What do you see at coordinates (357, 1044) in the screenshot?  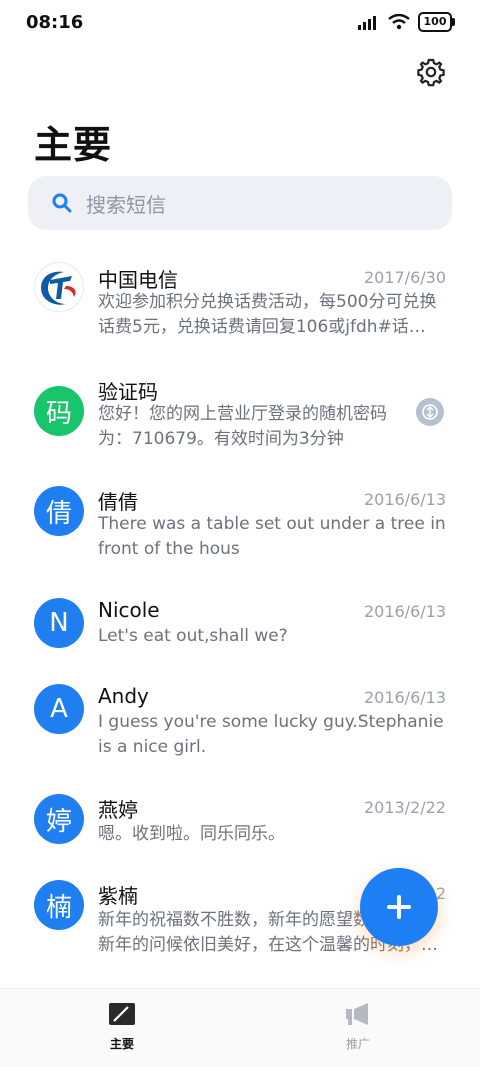 I see `tab-label: 推广` at bounding box center [357, 1044].